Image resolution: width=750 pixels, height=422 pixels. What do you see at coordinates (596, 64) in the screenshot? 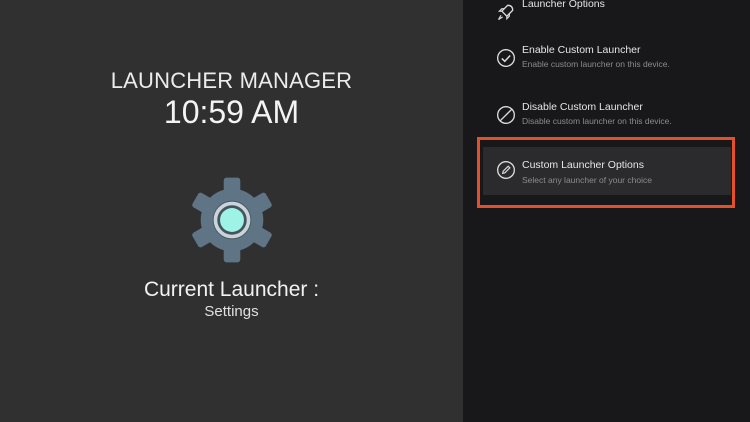
I see `menu-item-subtitle: Enable custom launcher on this device.` at bounding box center [596, 64].